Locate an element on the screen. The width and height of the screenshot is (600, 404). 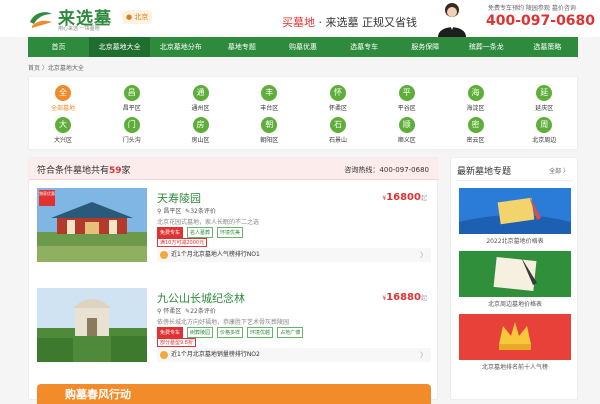
topic-item: 北京周边墓地价格表 is located at coordinates (515, 279).